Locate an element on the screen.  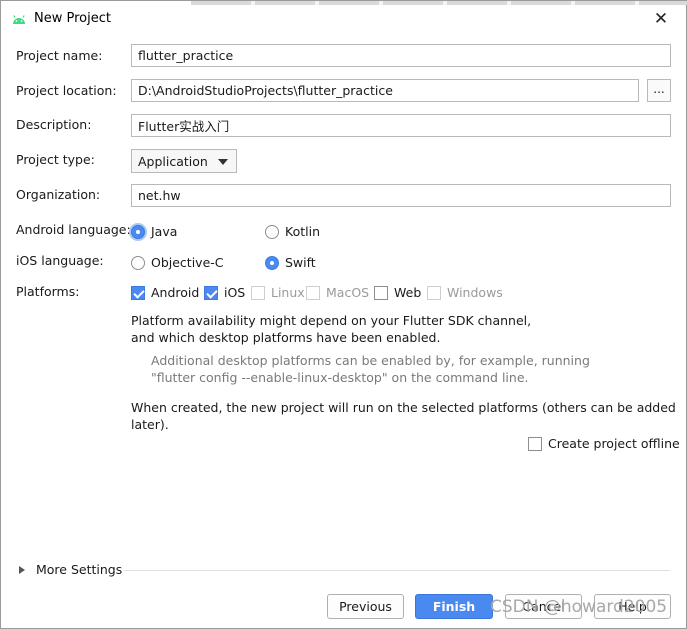
project-type-label: Project type: is located at coordinates (55, 159).